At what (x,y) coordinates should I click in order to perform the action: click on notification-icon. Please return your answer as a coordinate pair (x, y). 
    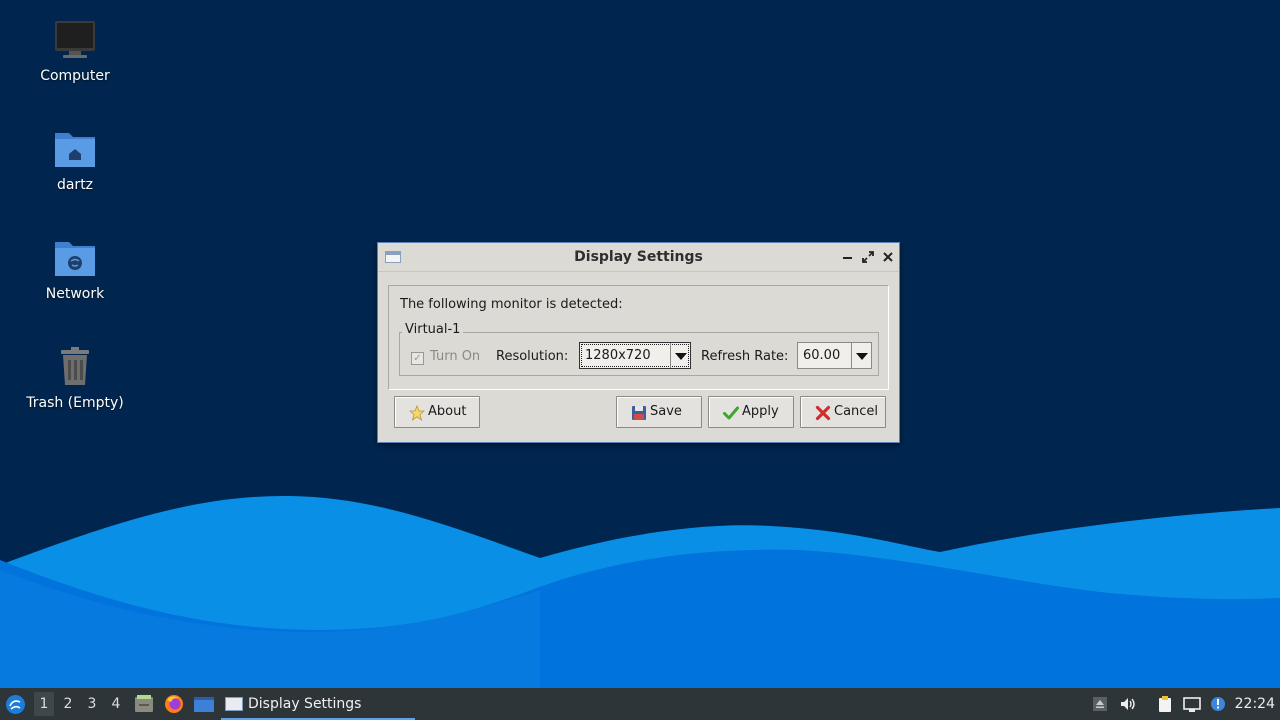
    Looking at the image, I should click on (1218, 704).